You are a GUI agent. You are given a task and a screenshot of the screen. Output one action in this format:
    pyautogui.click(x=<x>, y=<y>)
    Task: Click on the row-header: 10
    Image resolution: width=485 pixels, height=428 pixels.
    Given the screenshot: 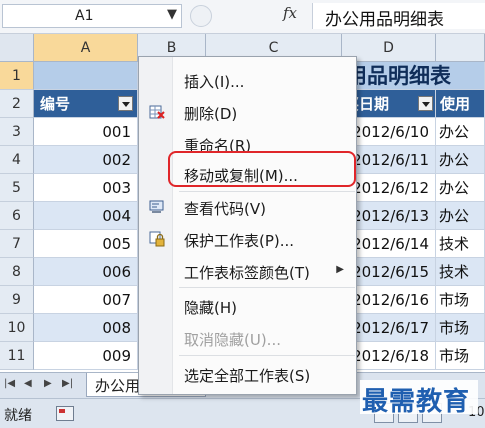 What is the action you would take?
    pyautogui.click(x=17, y=328)
    